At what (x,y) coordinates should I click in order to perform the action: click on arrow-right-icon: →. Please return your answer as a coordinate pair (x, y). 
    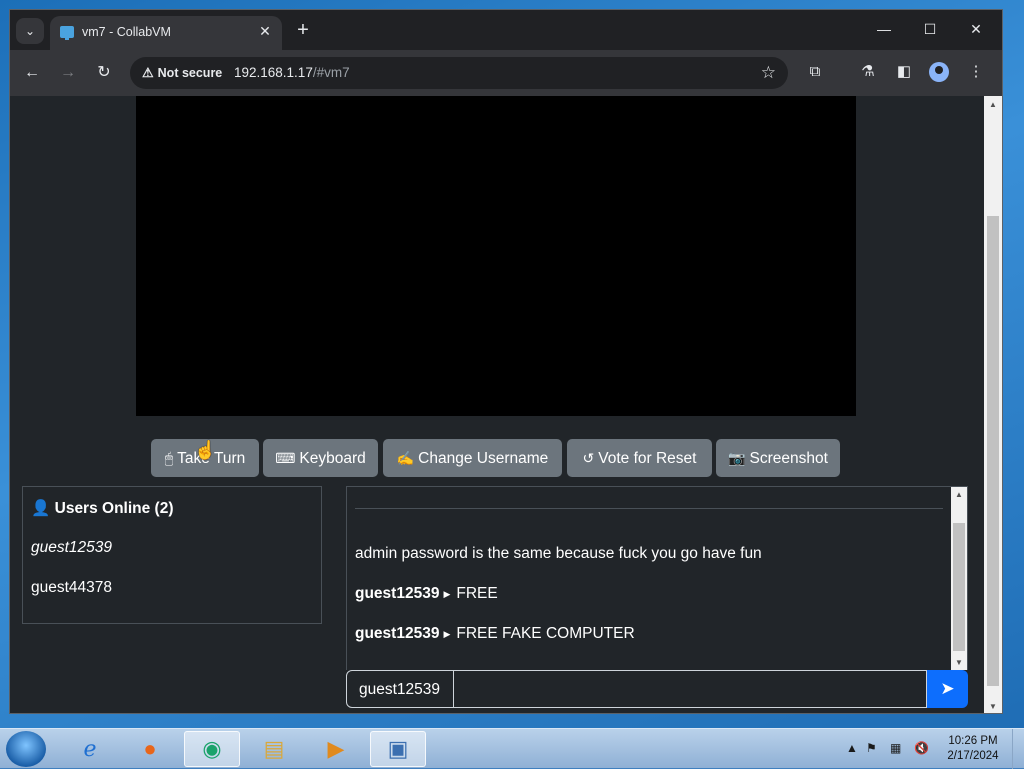
    Looking at the image, I should click on (68, 73).